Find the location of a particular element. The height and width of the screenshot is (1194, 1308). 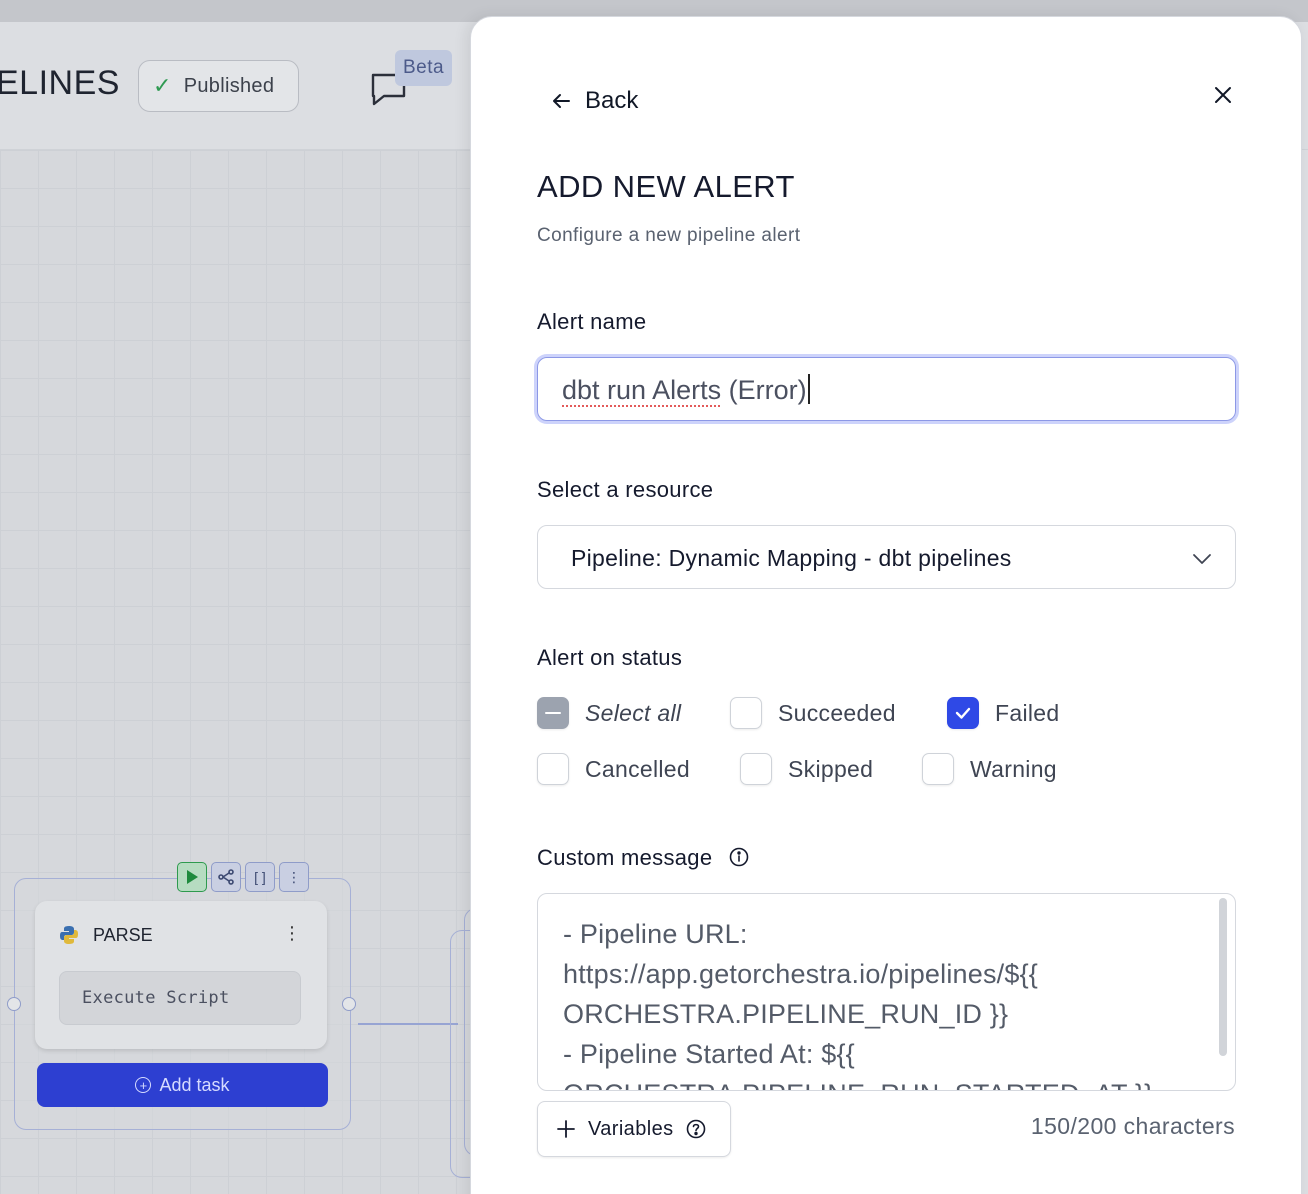

edge-line is located at coordinates (408, 1024).